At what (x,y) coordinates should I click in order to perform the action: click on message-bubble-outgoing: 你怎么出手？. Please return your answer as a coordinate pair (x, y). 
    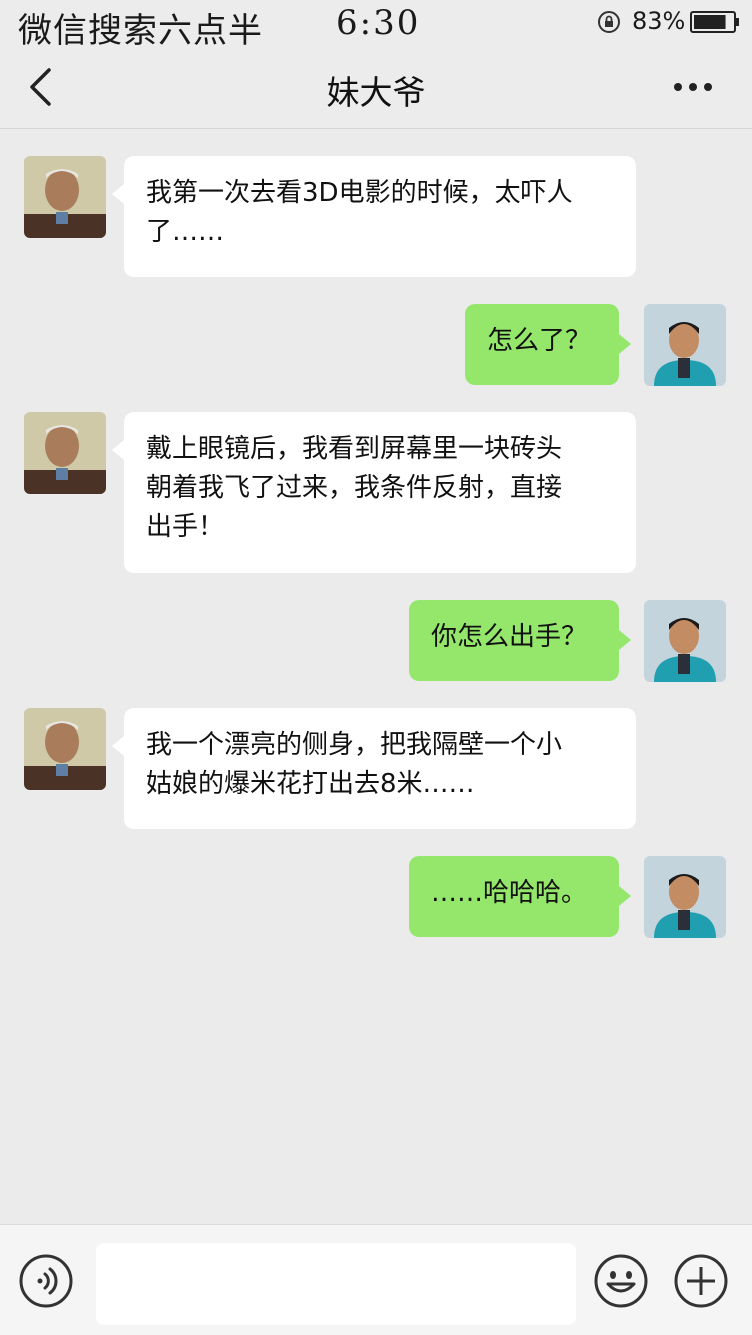
    Looking at the image, I should click on (520, 640).